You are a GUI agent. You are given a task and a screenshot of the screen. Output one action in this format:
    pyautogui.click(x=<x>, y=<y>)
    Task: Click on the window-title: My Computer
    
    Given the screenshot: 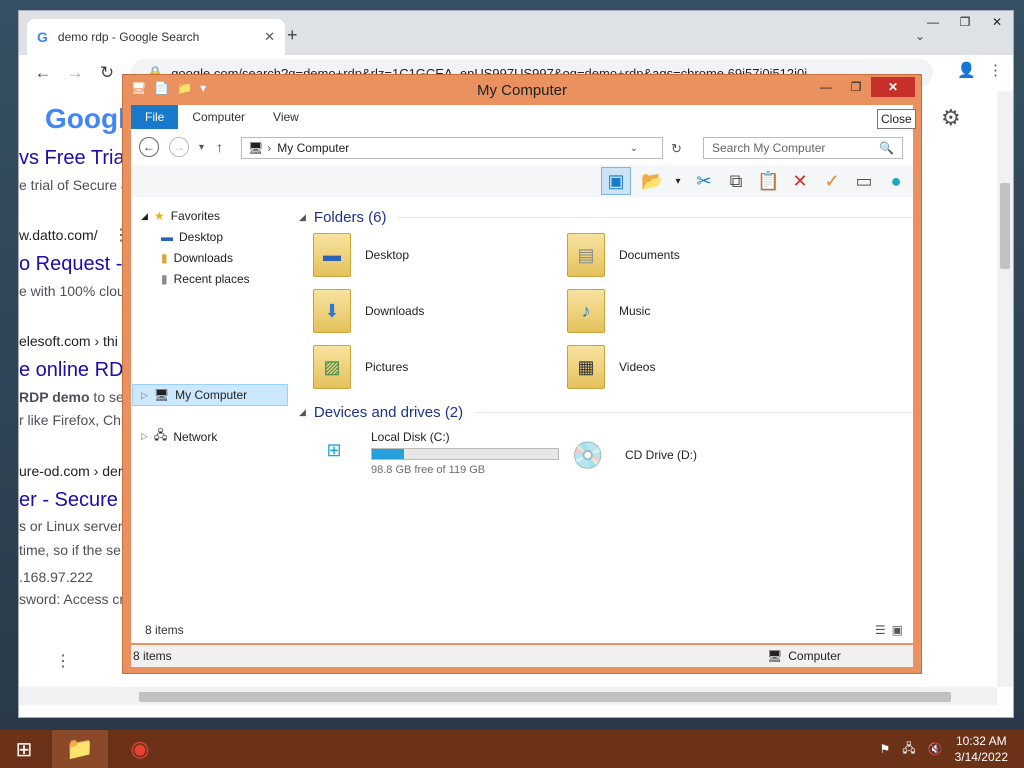 What is the action you would take?
    pyautogui.click(x=522, y=90)
    